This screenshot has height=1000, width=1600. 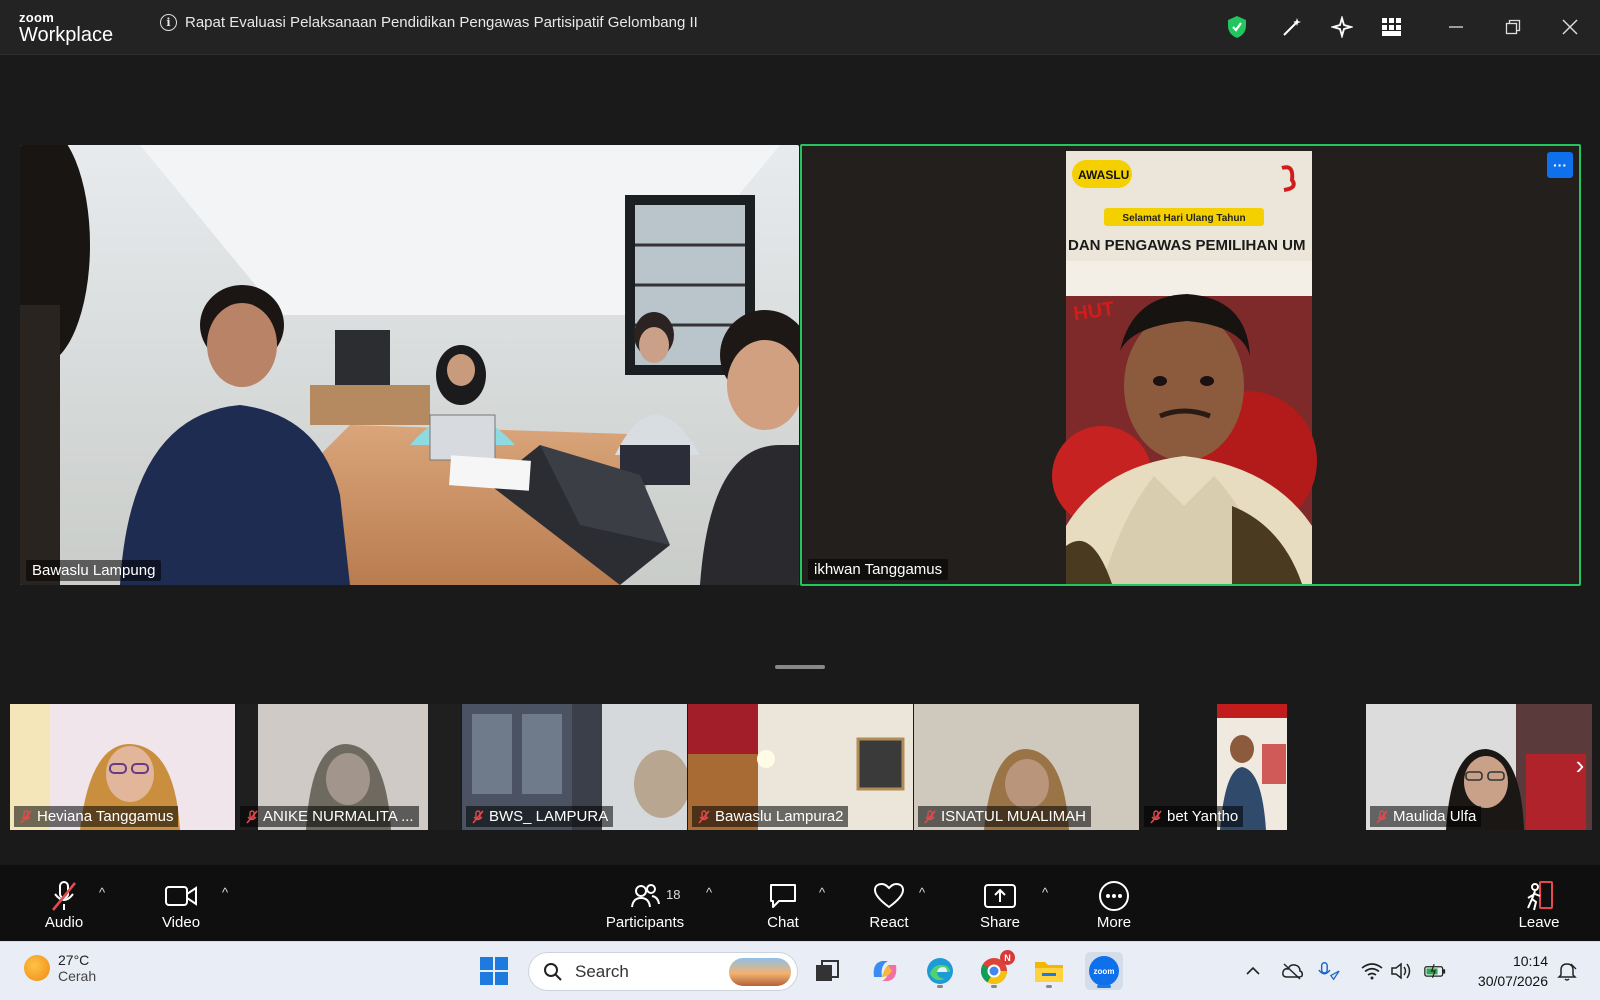 I want to click on participants-count: 18, so click(x=673, y=894).